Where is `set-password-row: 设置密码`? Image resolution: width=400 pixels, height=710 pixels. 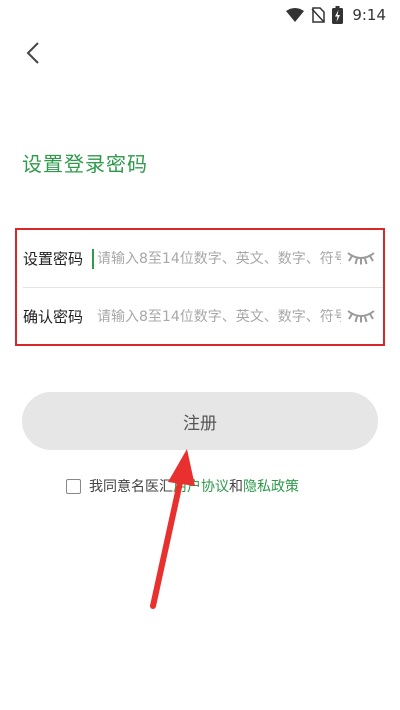
set-password-row: 设置密码 is located at coordinates (200, 258).